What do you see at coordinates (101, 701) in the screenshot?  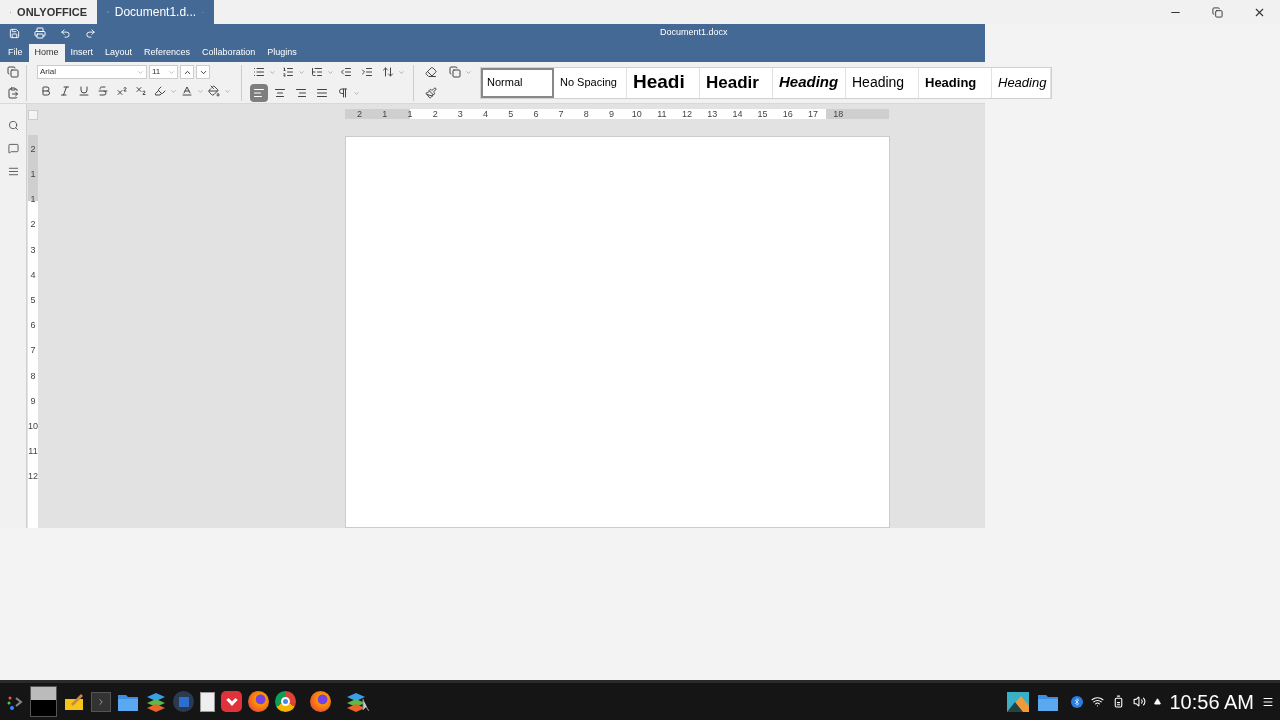 I see `terminal-icon` at bounding box center [101, 701].